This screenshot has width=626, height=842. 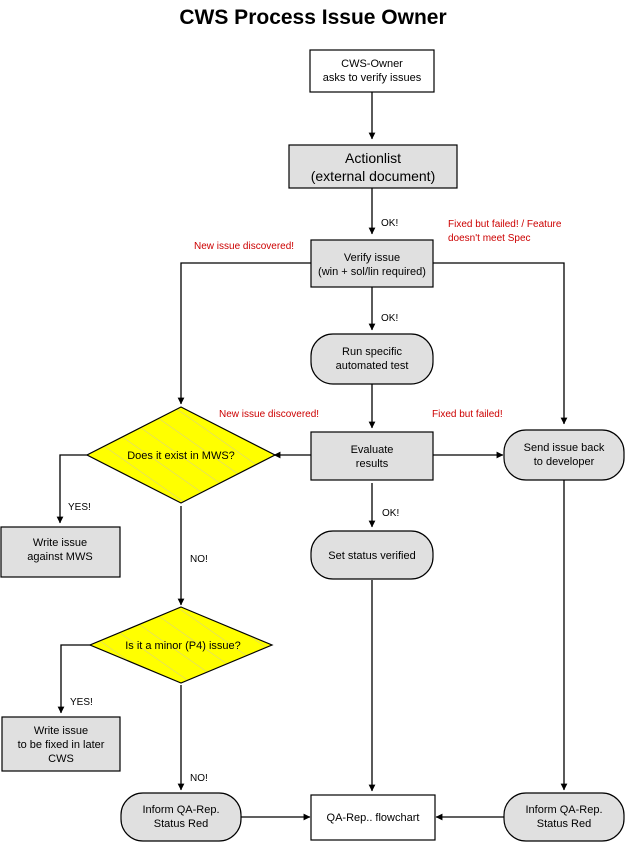 What do you see at coordinates (244, 333) in the screenshot?
I see `connector-verify-to-mws-diamond` at bounding box center [244, 333].